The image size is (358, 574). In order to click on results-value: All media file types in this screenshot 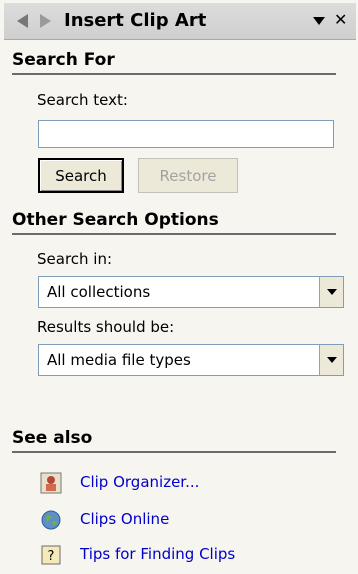, I will do `click(119, 360)`.